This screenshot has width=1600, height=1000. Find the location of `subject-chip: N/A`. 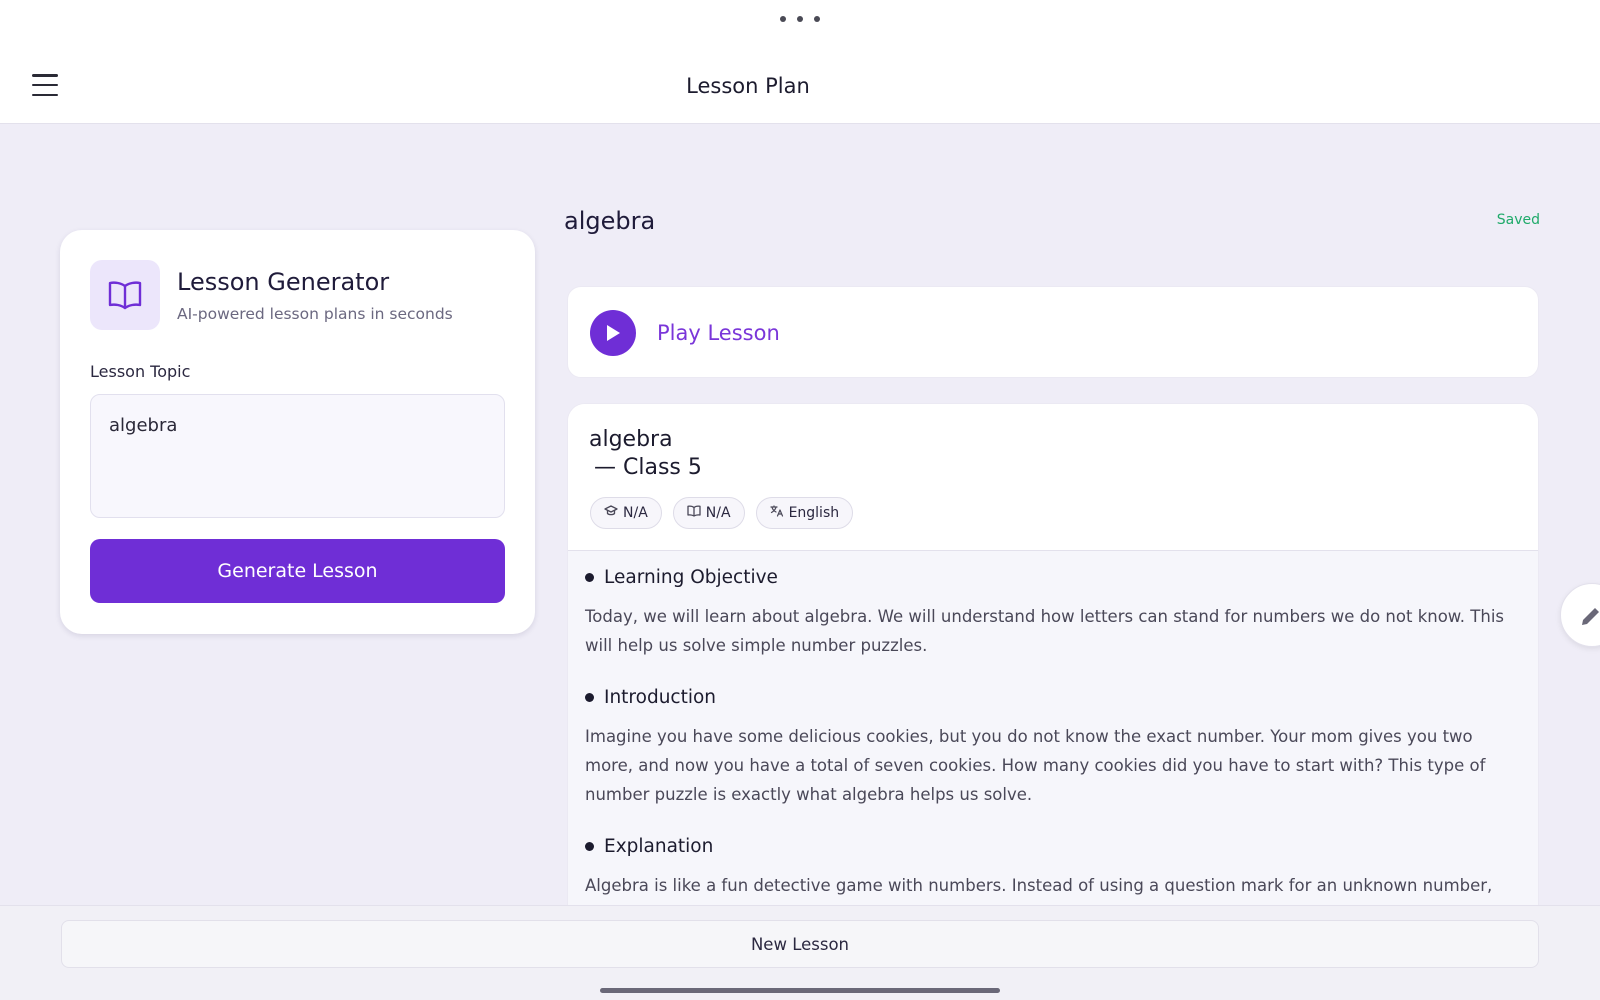

subject-chip: N/A is located at coordinates (708, 513).